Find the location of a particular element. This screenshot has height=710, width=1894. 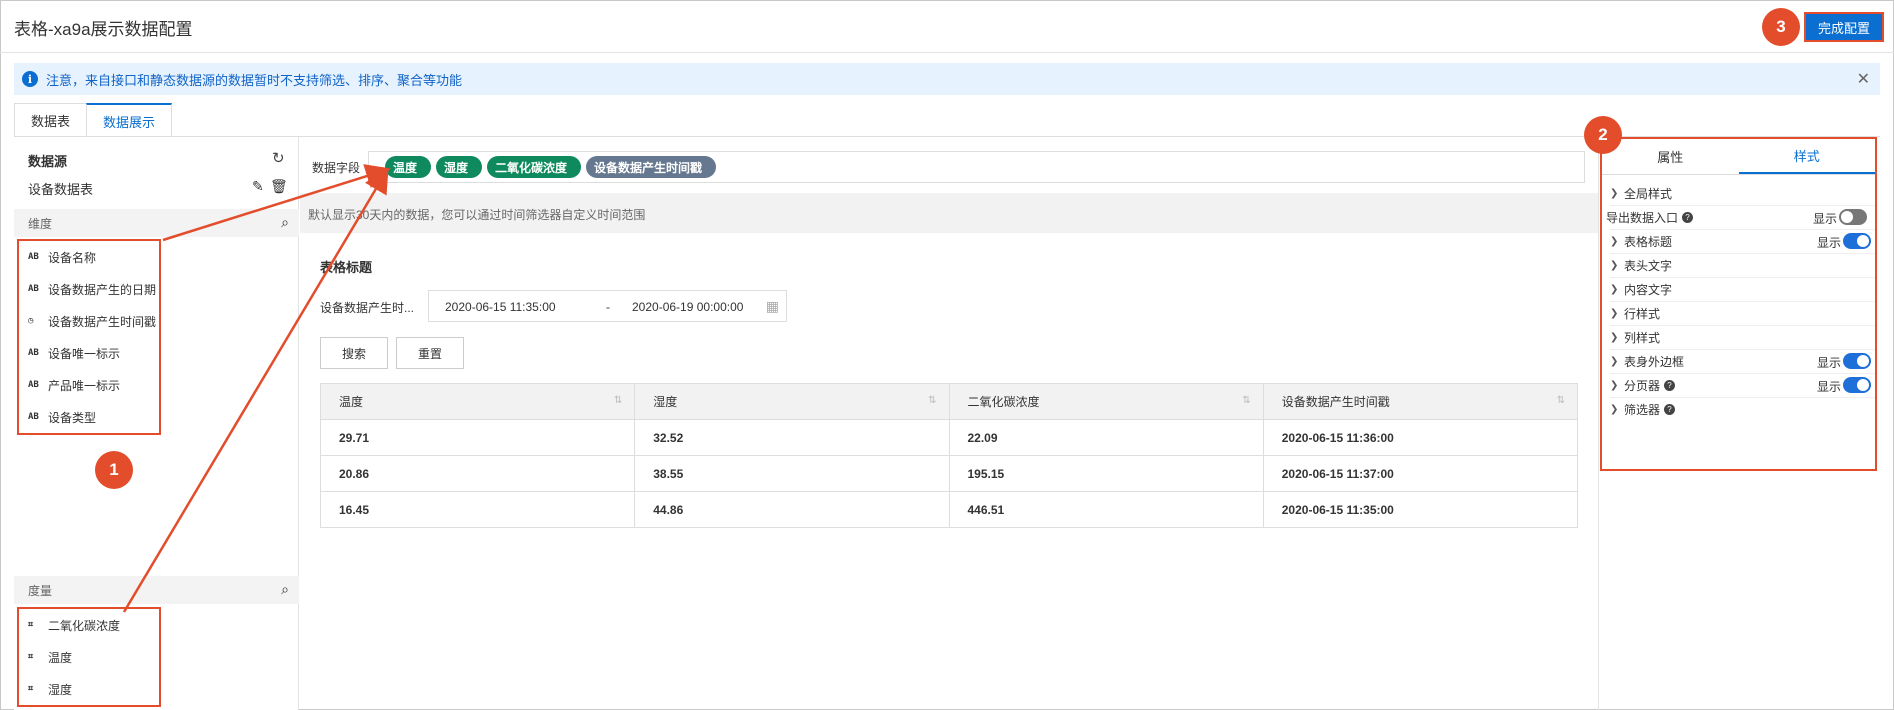

measure-item: ⌗ 二氧化碳浓度 is located at coordinates (89, 625).